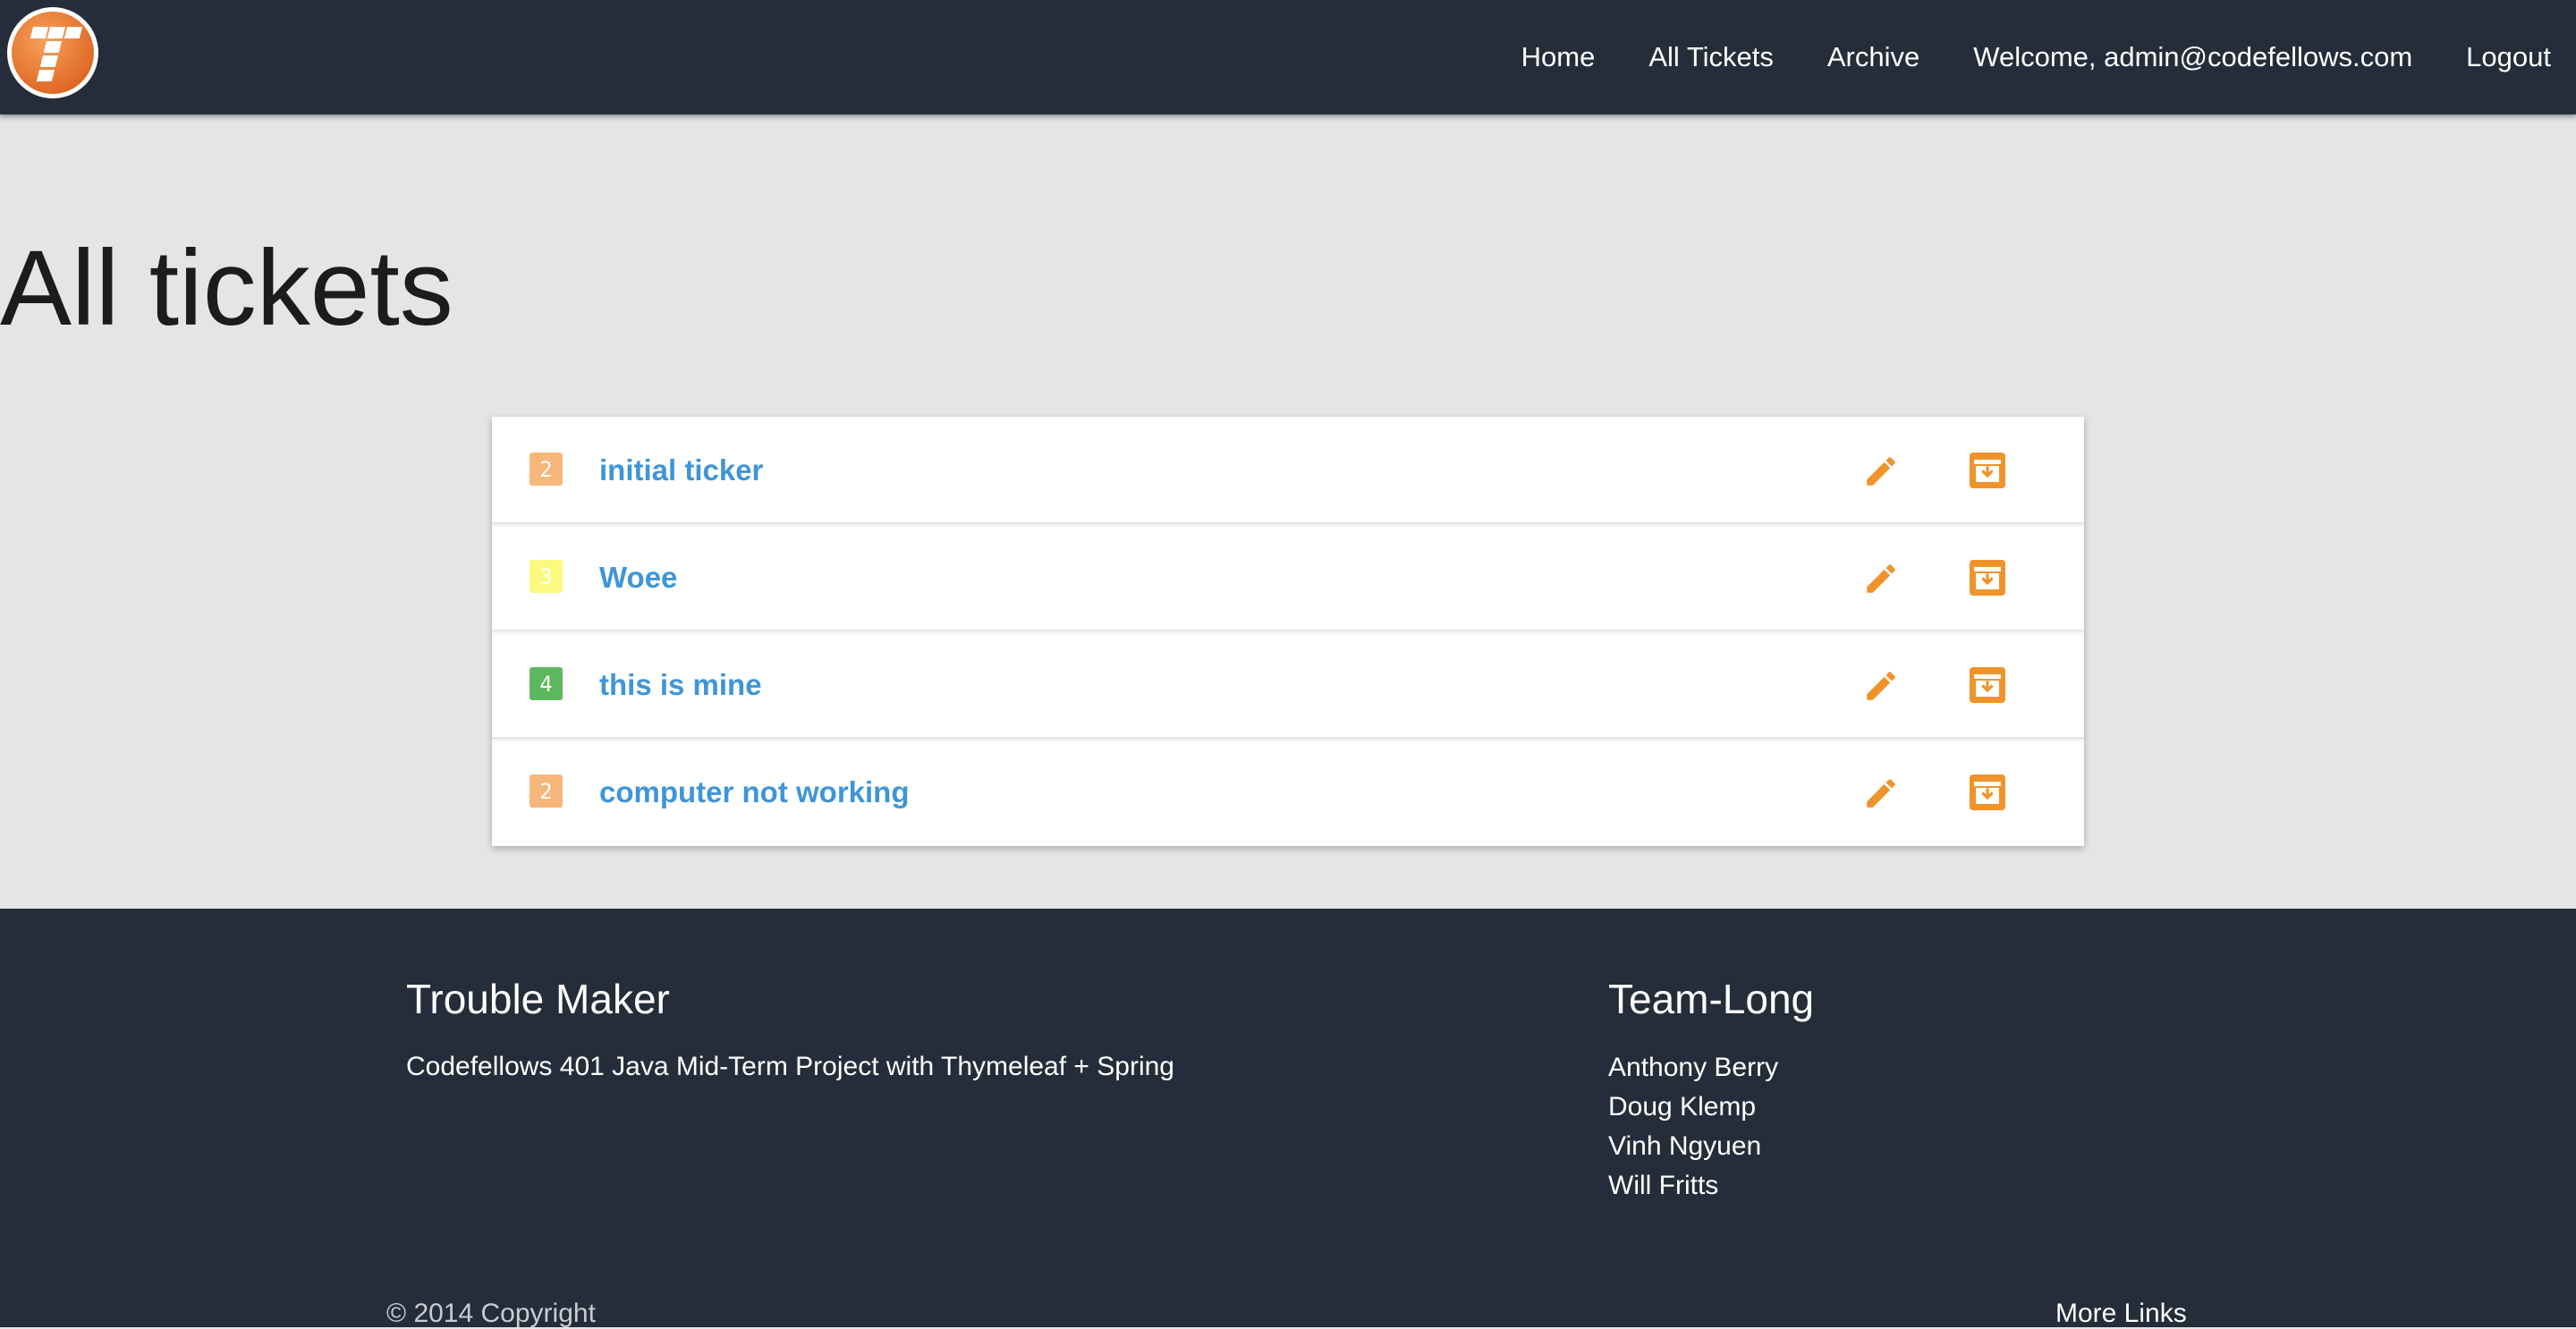 The height and width of the screenshot is (1329, 2576). I want to click on nav-all-tickets-link: All Tickets, so click(1711, 57).